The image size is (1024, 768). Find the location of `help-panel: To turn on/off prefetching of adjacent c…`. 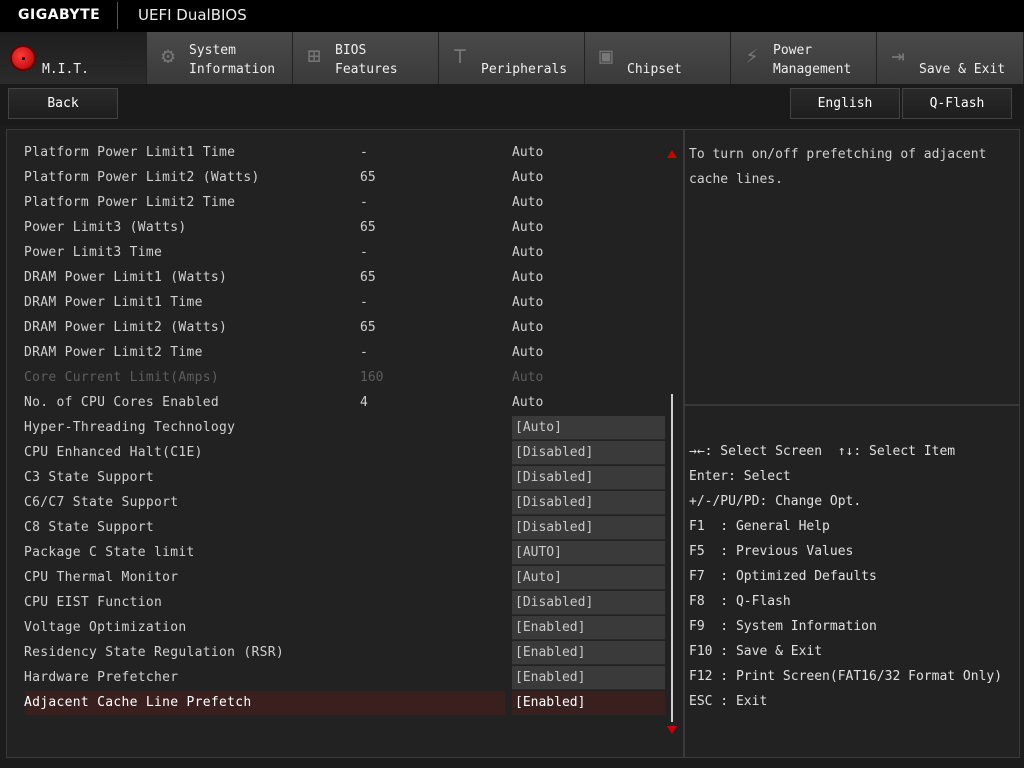

help-panel: To turn on/off prefetching of adjacent c… is located at coordinates (852, 267).